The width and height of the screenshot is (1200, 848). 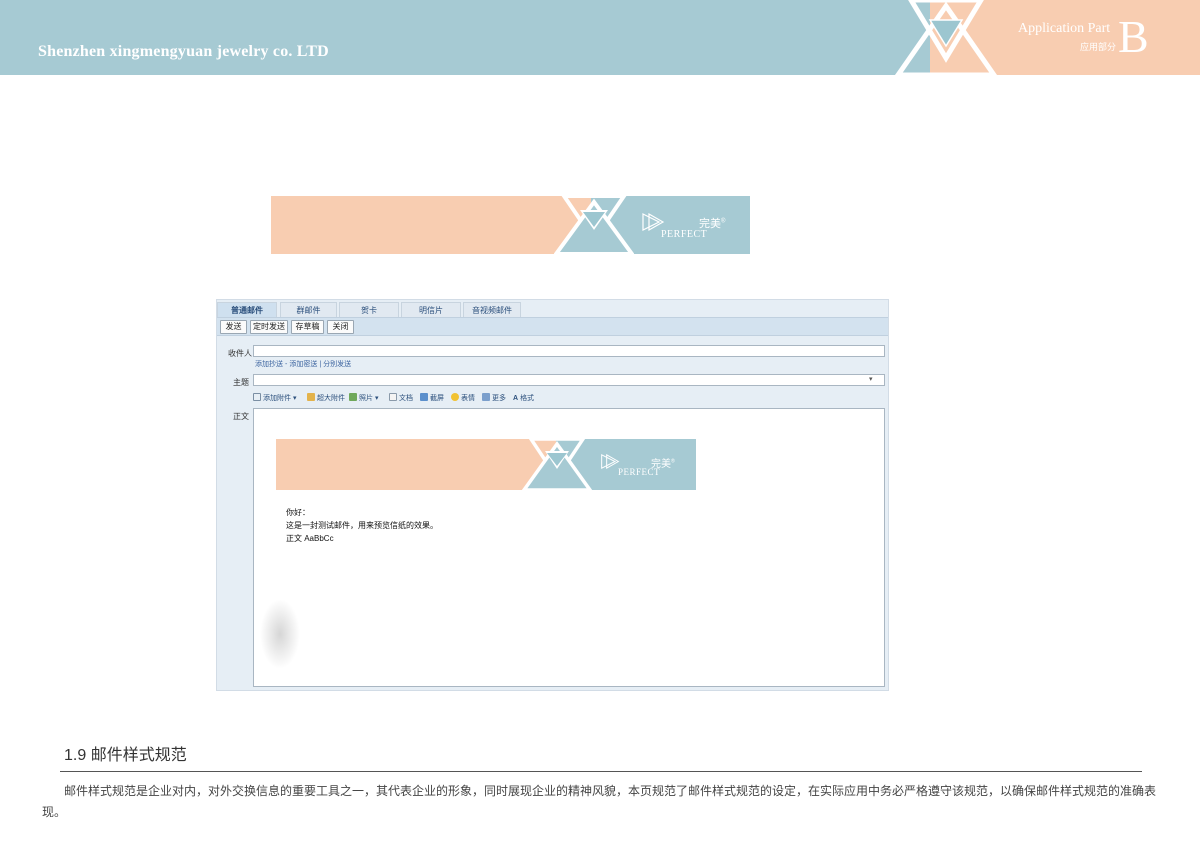 I want to click on section-divider, so click(x=601, y=771).